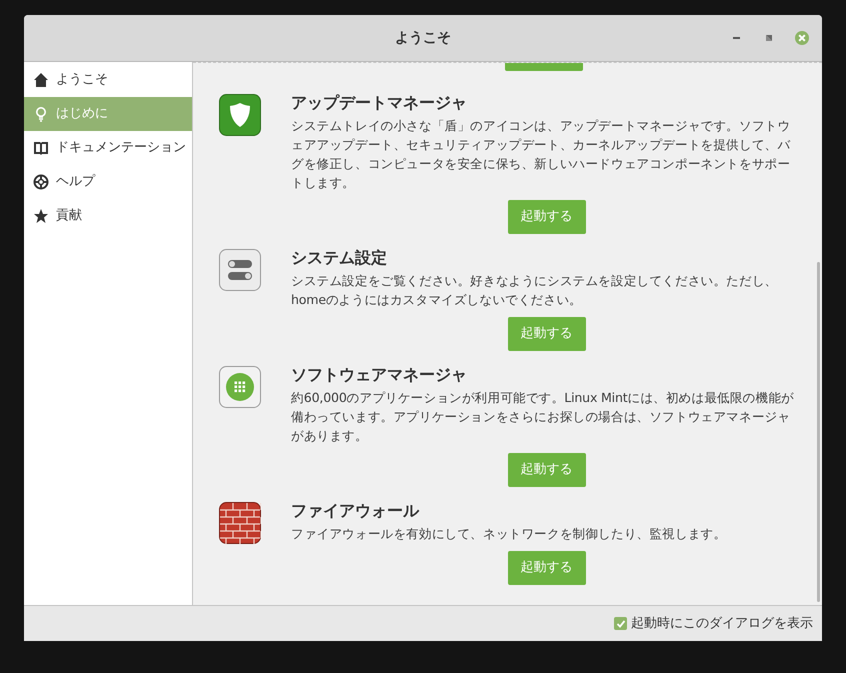  What do you see at coordinates (82, 114) in the screenshot?
I see `sidebar-label: はじめに` at bounding box center [82, 114].